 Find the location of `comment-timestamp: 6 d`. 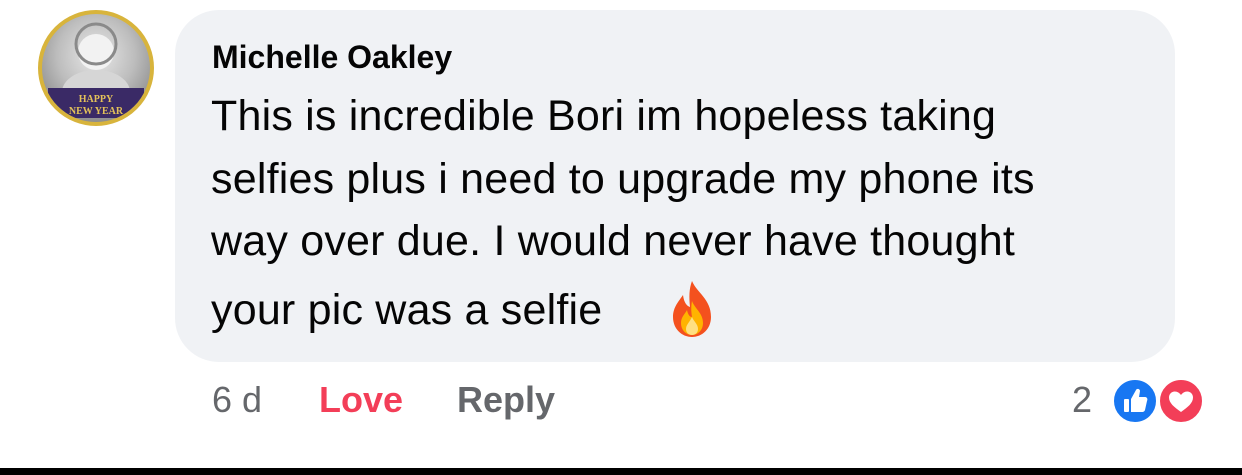

comment-timestamp: 6 d is located at coordinates (237, 400).